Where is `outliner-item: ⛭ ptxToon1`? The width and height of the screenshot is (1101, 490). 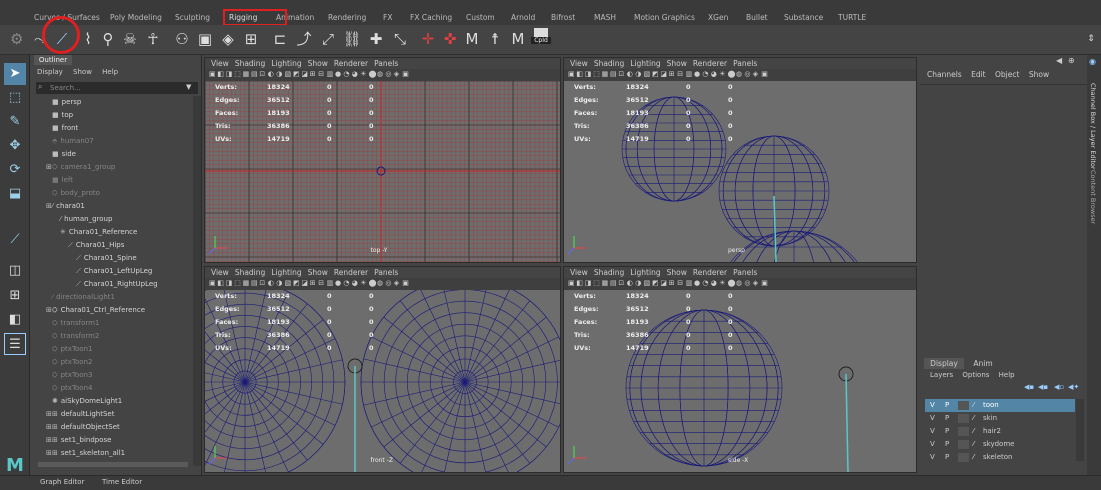 outliner-item: ⛭ ptxToon1 is located at coordinates (72, 349).